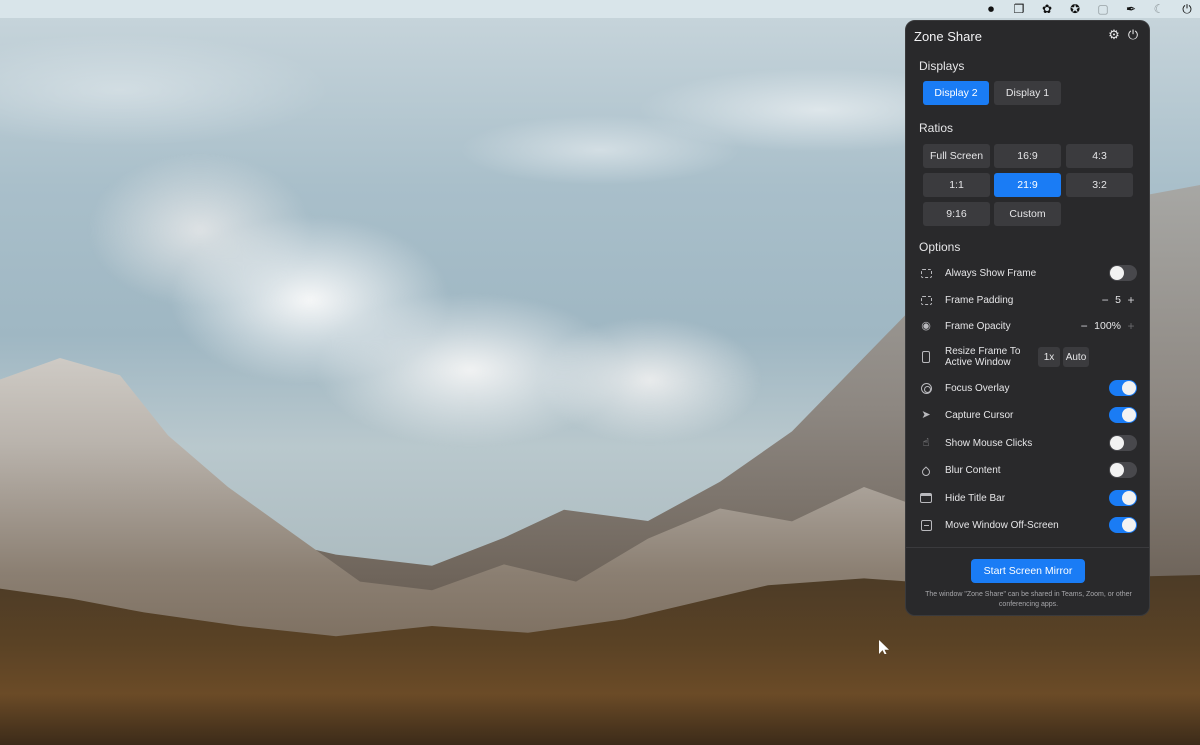 The height and width of the screenshot is (745, 1200). I want to click on option-show-mouse-clicks: ☝ Show Mouse Clicks, so click(1028, 443).